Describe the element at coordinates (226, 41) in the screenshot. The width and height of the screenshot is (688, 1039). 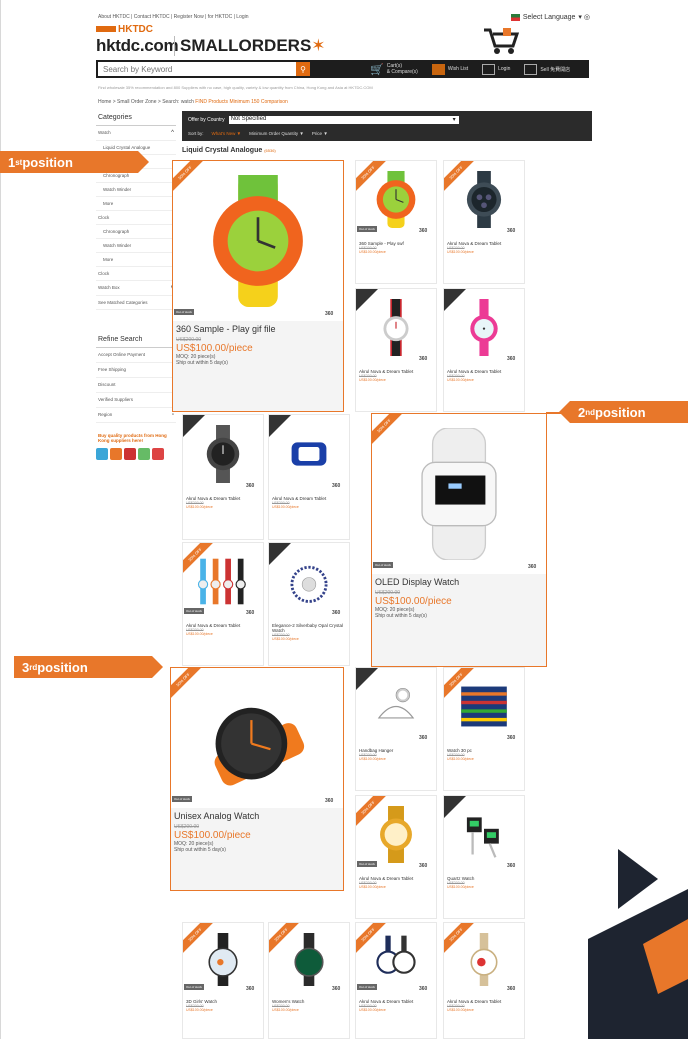
I see `logo-area: HKTDC hktdc.com SMALLORDERS✶` at that location.